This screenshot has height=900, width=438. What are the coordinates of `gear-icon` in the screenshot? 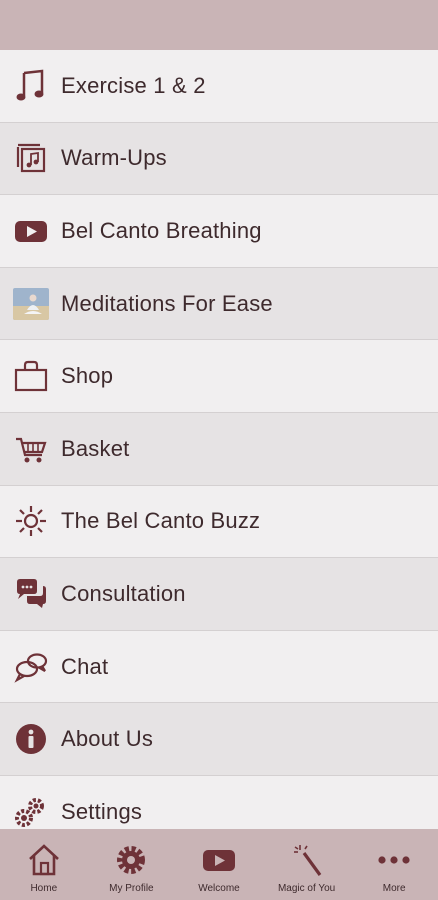 It's located at (131, 860).